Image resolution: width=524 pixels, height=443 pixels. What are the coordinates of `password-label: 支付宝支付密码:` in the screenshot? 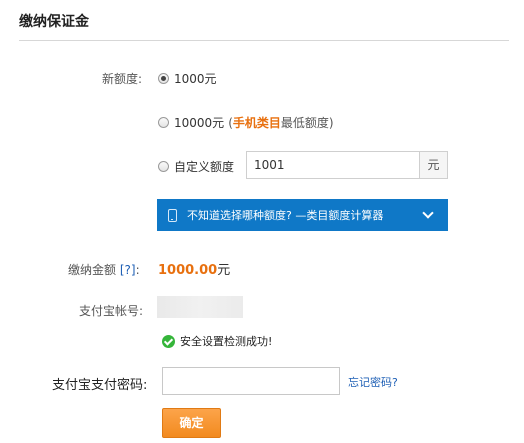 It's located at (100, 385).